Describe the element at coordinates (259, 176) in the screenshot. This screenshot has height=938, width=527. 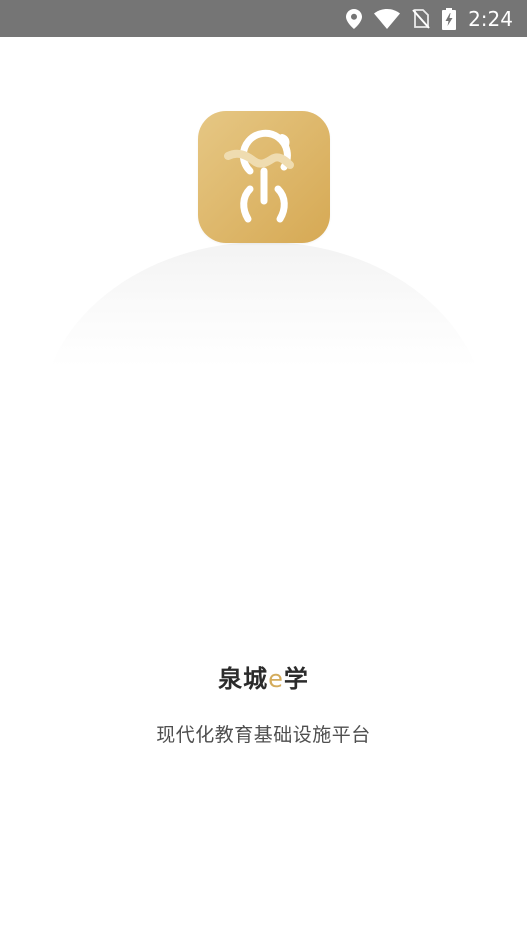
I see `quancheng-logo-icon` at that location.